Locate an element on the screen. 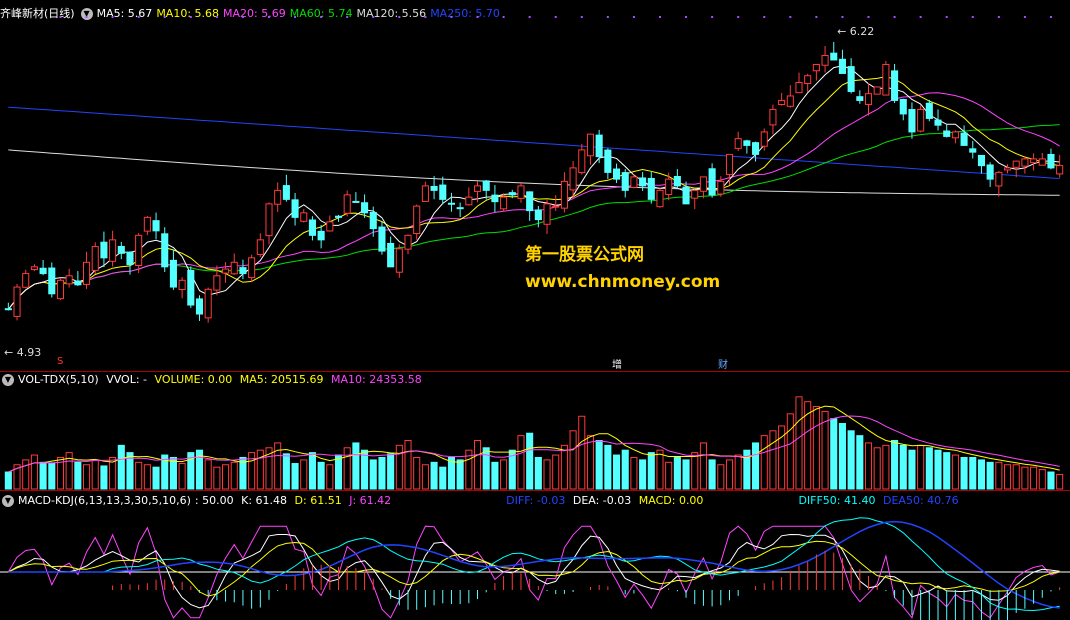 The width and height of the screenshot is (1070, 620). ma250-line is located at coordinates (534, 142).